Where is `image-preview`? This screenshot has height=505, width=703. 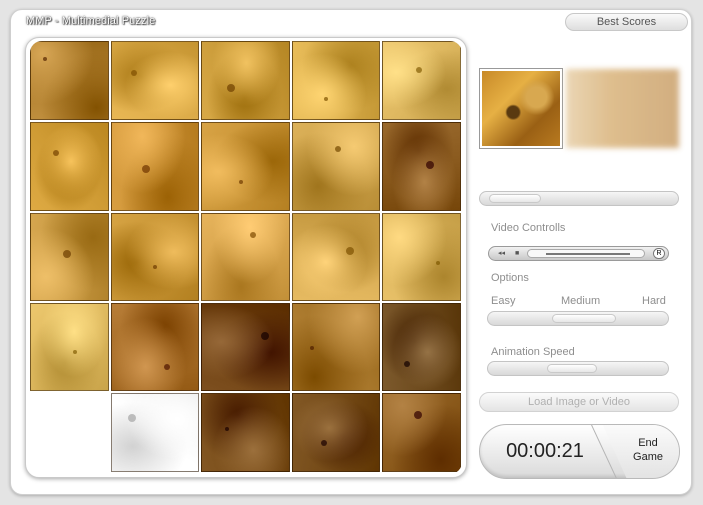
image-preview is located at coordinates (521, 108).